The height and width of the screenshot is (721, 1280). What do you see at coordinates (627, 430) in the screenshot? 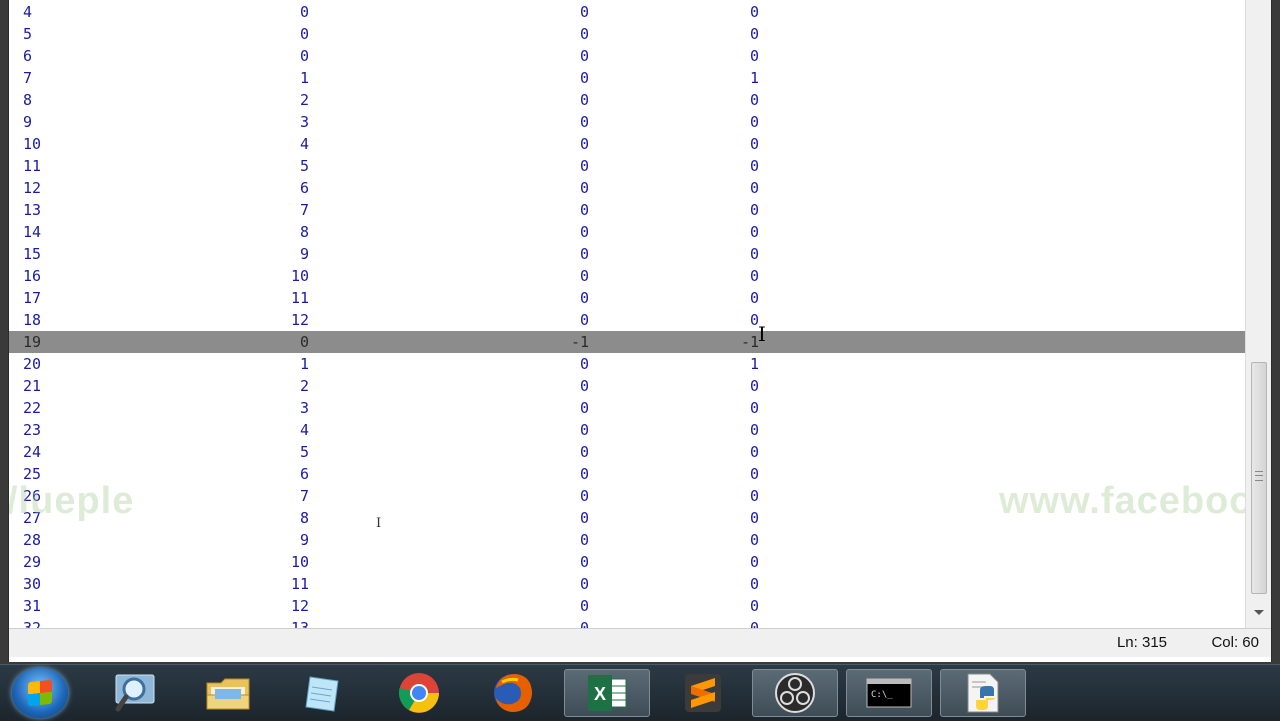
I see `table-row: 23 4 0 0` at bounding box center [627, 430].